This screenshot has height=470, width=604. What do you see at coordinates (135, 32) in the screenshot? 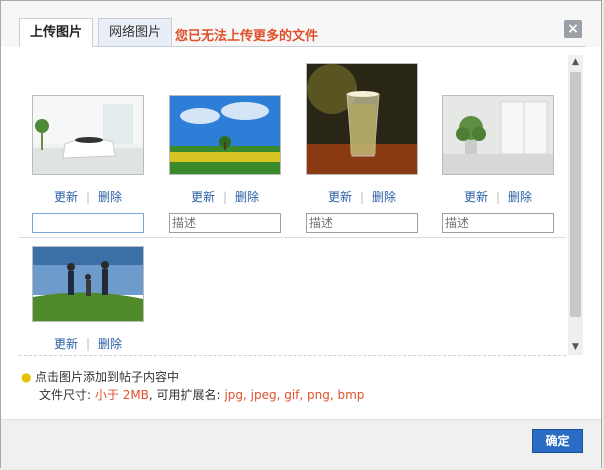
I see `tab-web-image: 网络图片` at bounding box center [135, 32].